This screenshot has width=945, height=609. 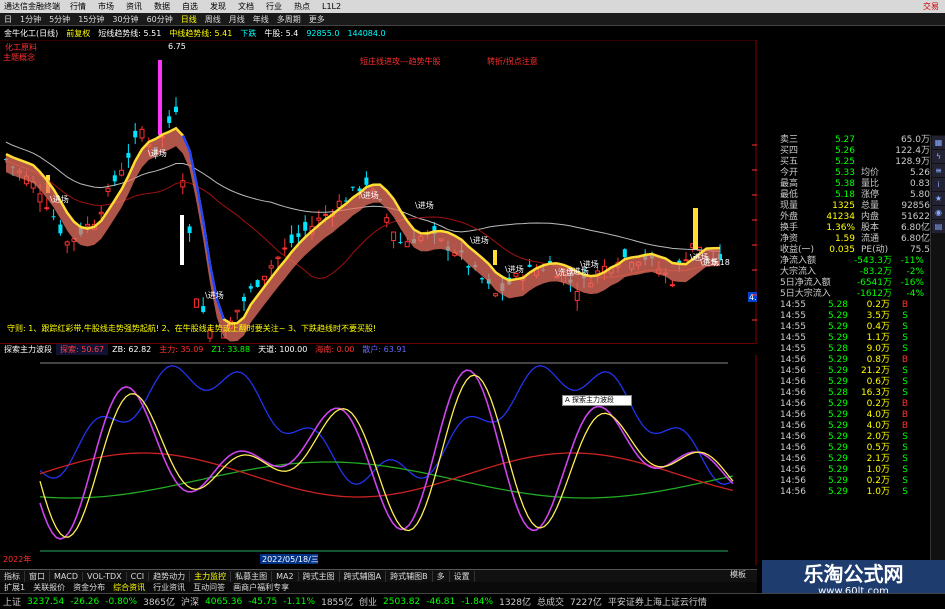 I want to click on status-item: 4065.36, so click(x=224, y=601).